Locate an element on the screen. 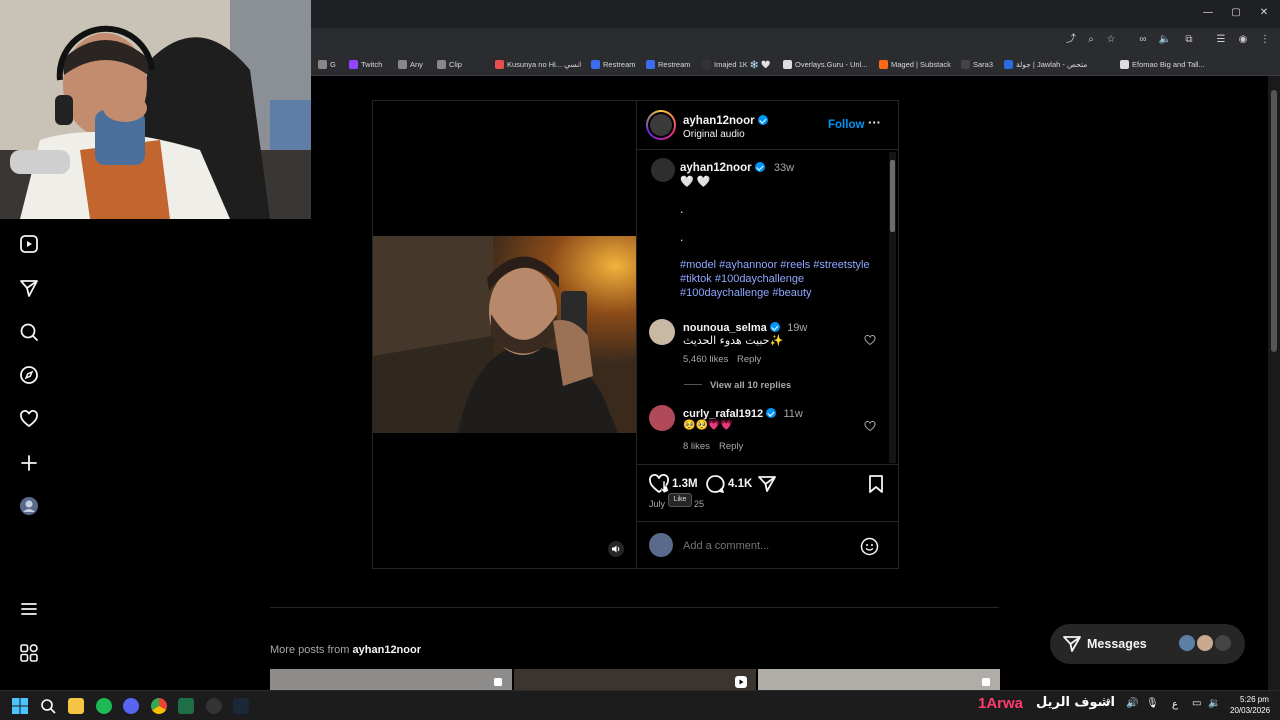 Image resolution: width=1280 pixels, height=720 pixels. close-icon: ✕ is located at coordinates (1264, 13).